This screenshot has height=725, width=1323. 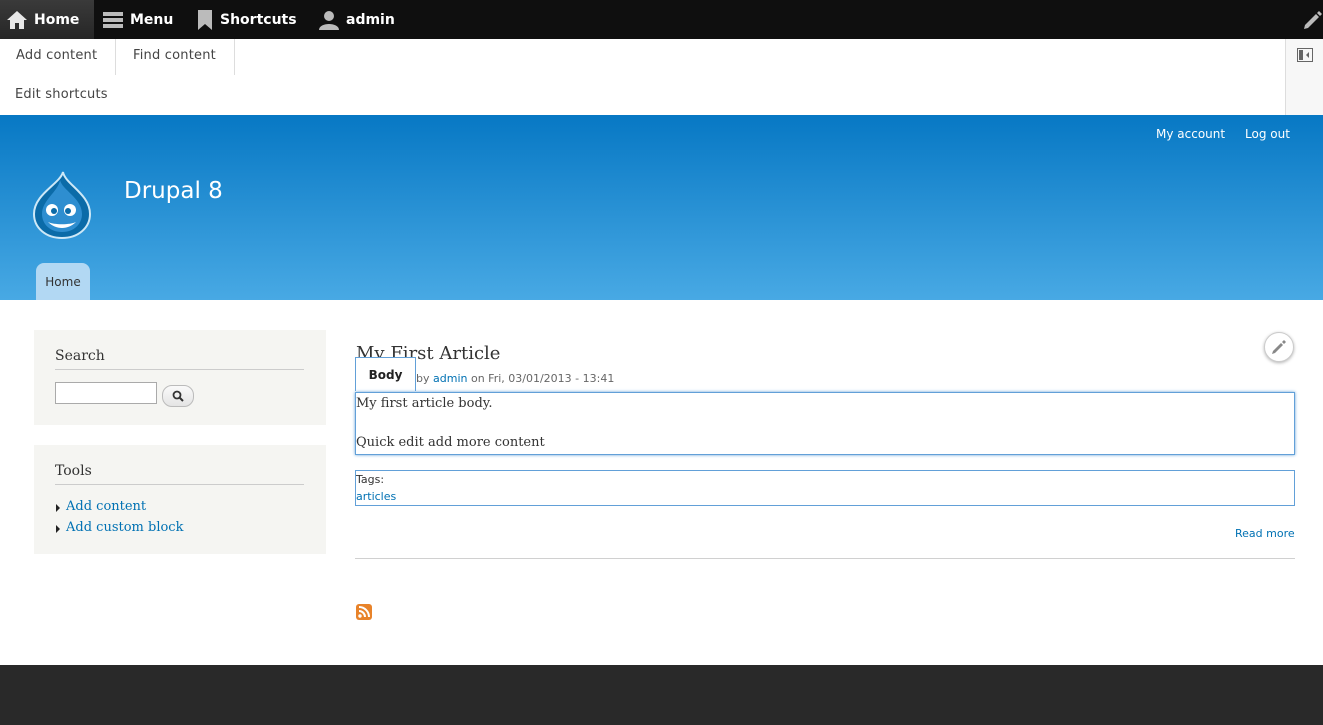 What do you see at coordinates (113, 19) in the screenshot?
I see `menu-icon` at bounding box center [113, 19].